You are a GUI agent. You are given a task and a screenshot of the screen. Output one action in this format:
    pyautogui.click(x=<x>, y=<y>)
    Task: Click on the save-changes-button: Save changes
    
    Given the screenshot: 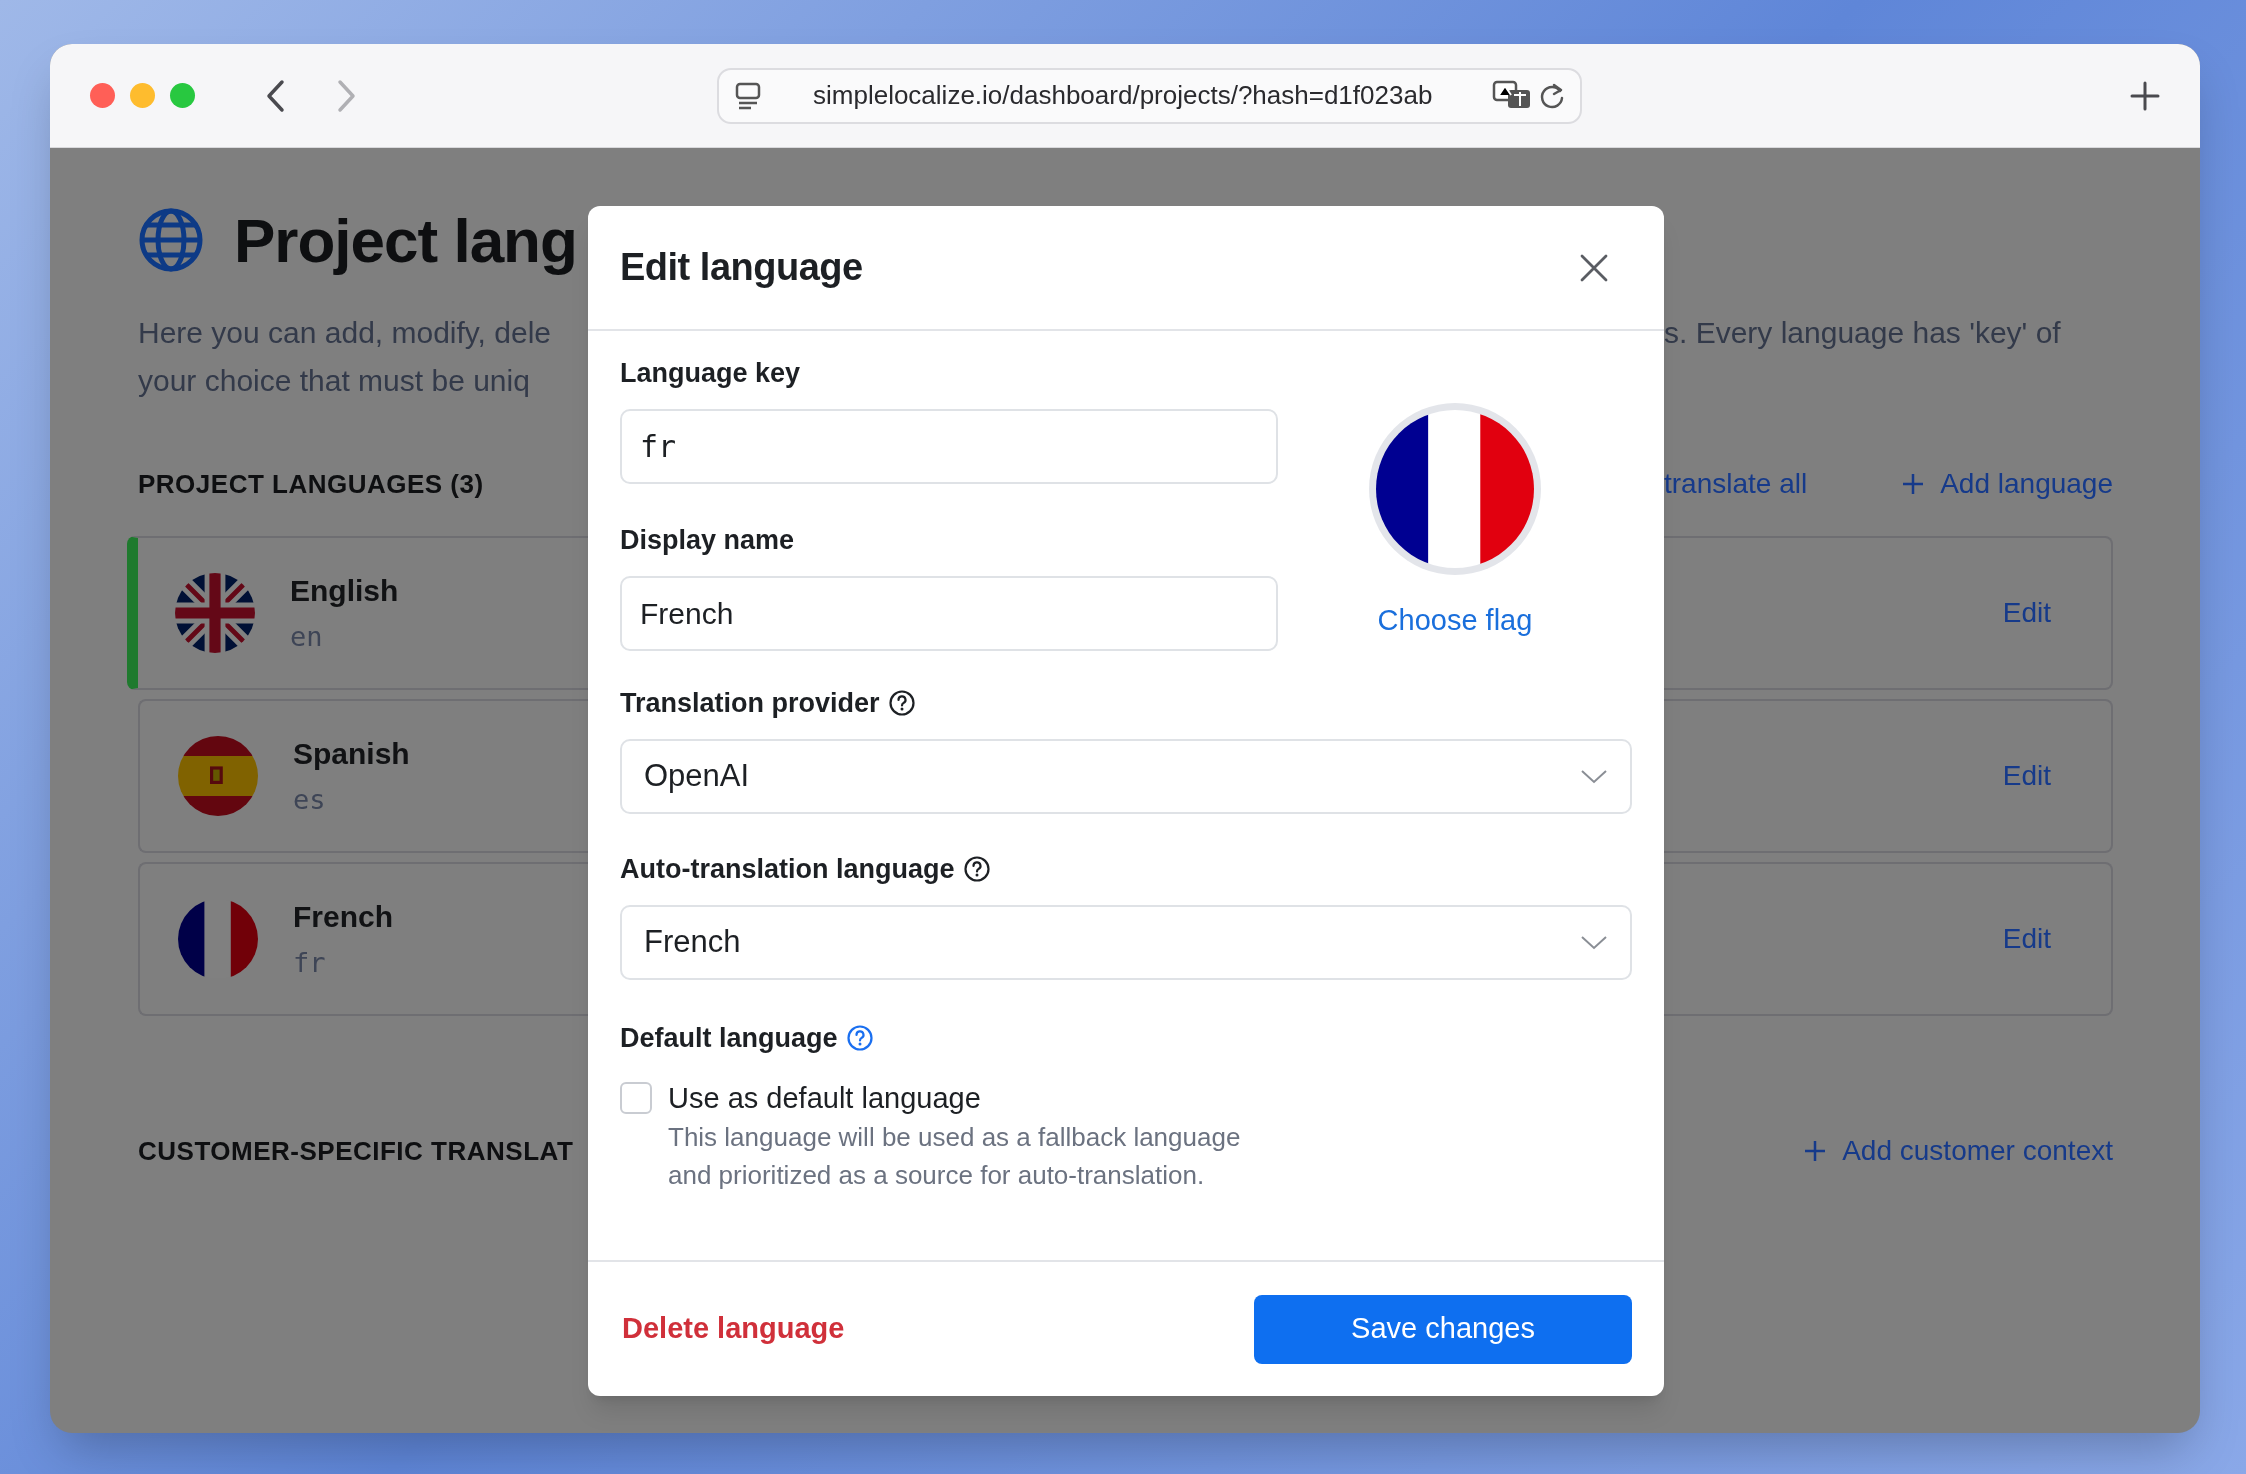 What is the action you would take?
    pyautogui.click(x=1443, y=1329)
    